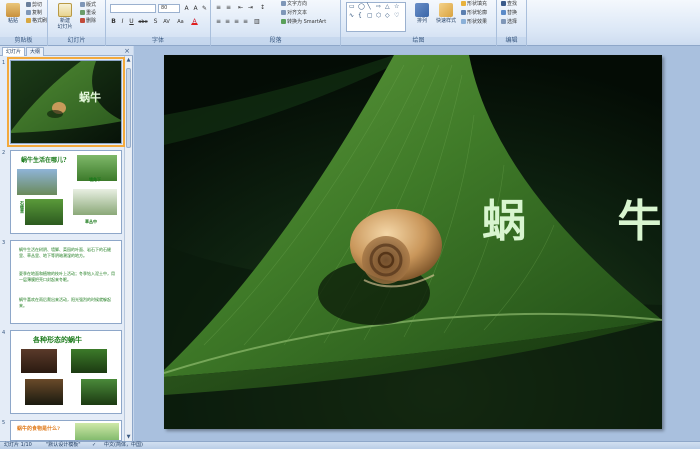 The width and height of the screenshot is (700, 449). What do you see at coordinates (4, 333) in the screenshot?
I see `slide-number: 4` at bounding box center [4, 333].